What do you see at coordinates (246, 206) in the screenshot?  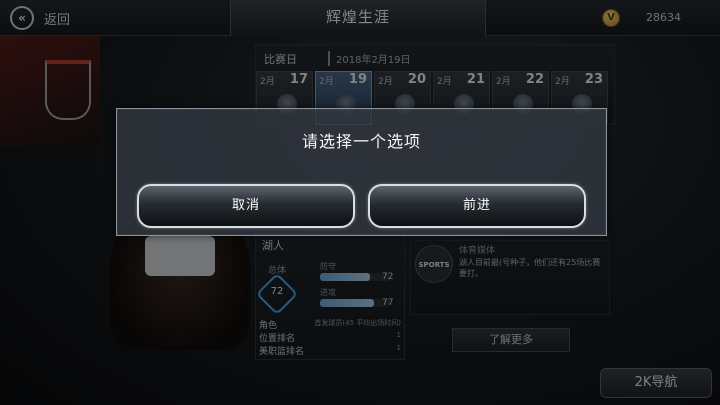 I see `cancel-button: 取消` at bounding box center [246, 206].